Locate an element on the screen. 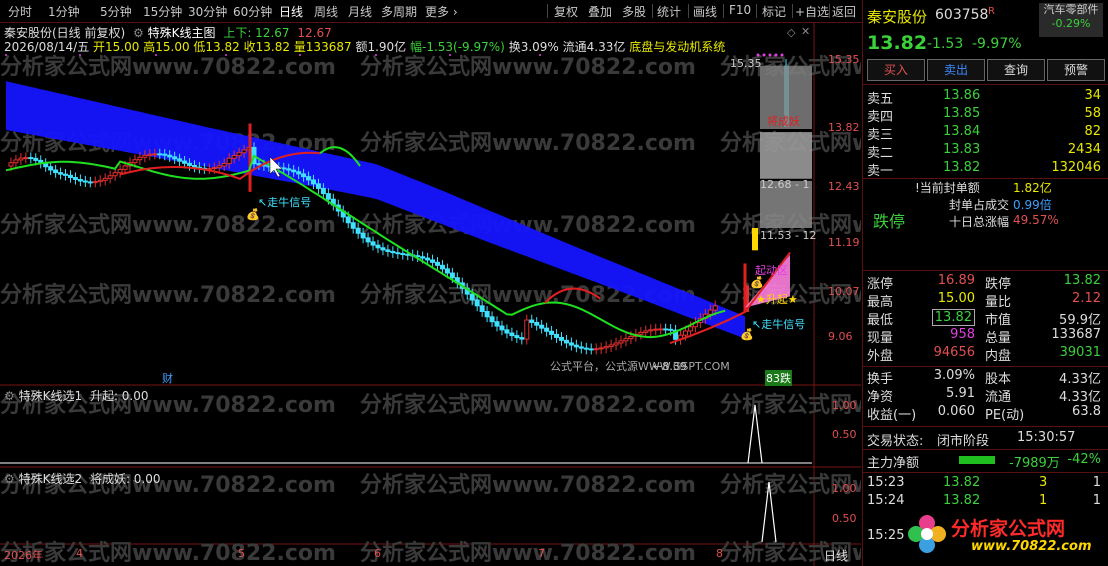  zone-label-1268: 12.68 - 1 is located at coordinates (785, 184).